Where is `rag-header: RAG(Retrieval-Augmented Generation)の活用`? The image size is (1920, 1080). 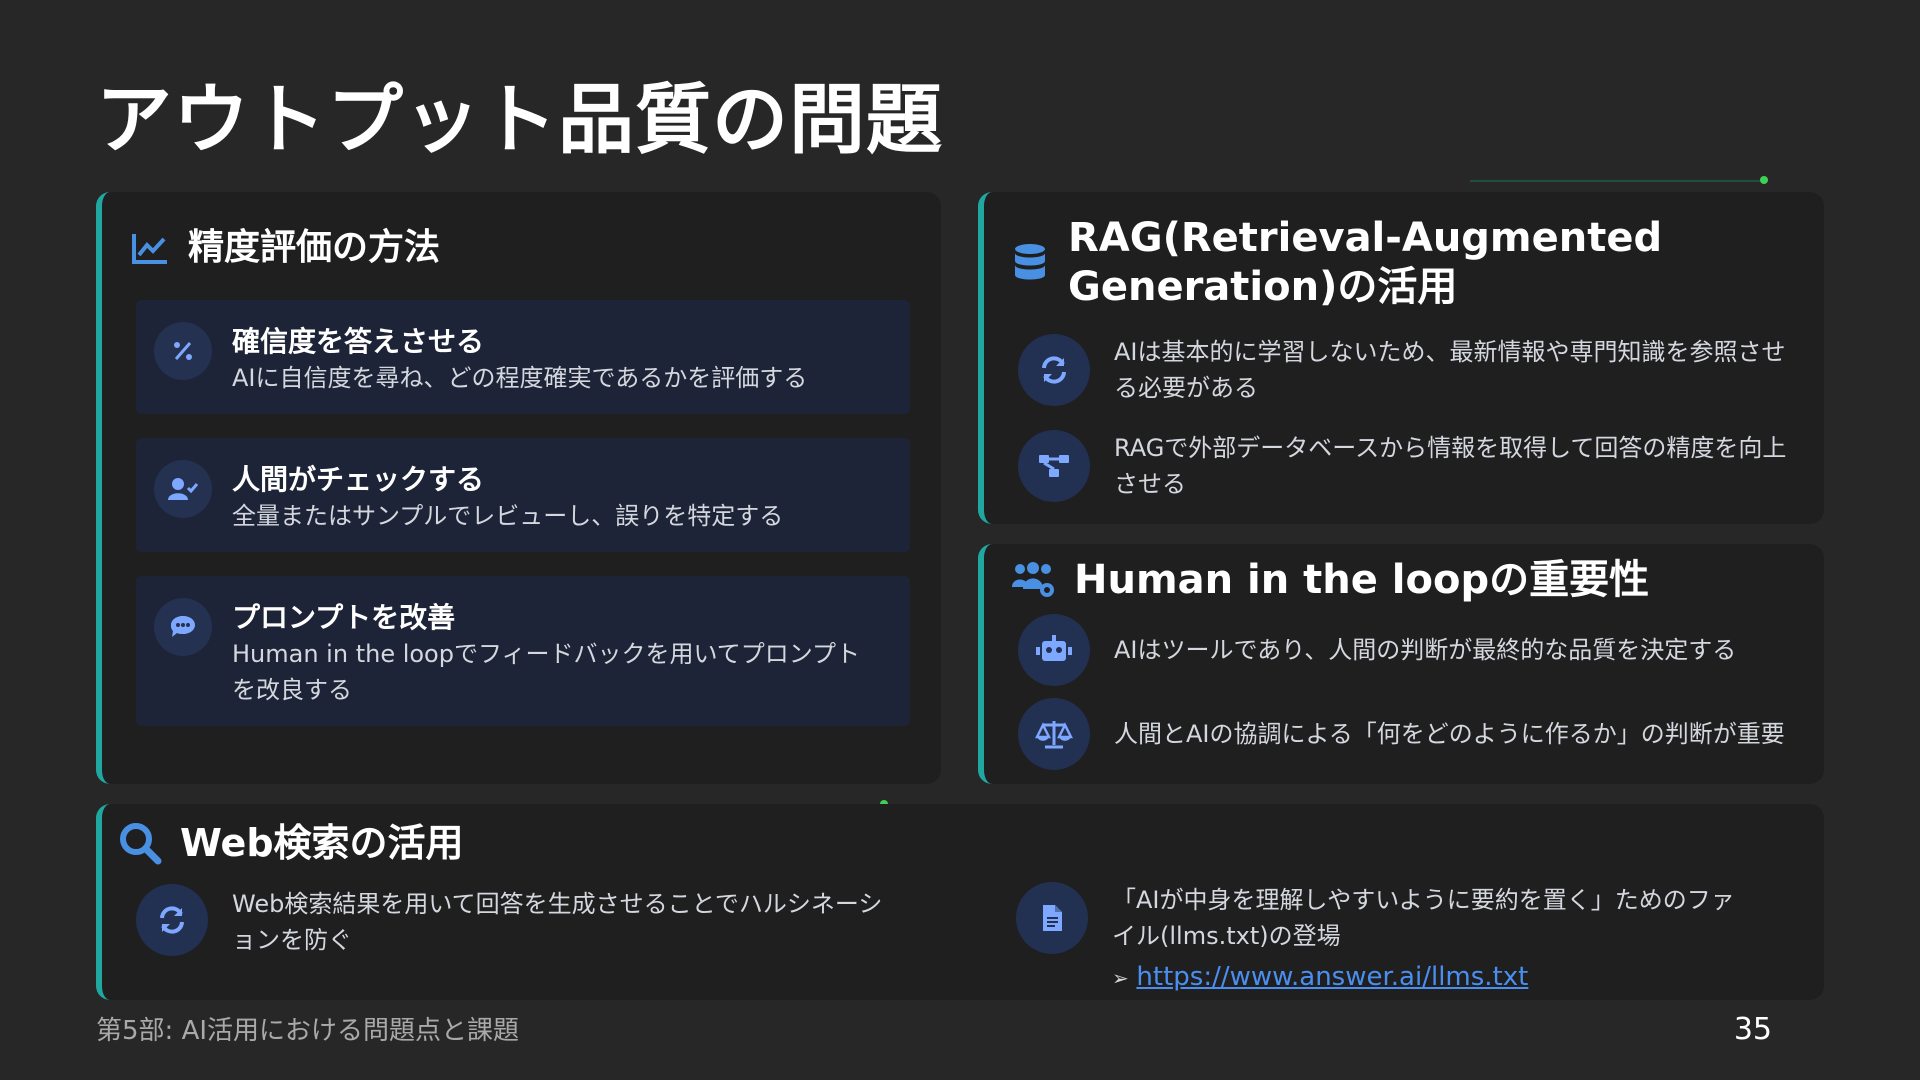
rag-header: RAG(Retrieval-Augmented Generation)の活用 is located at coordinates (1339, 263).